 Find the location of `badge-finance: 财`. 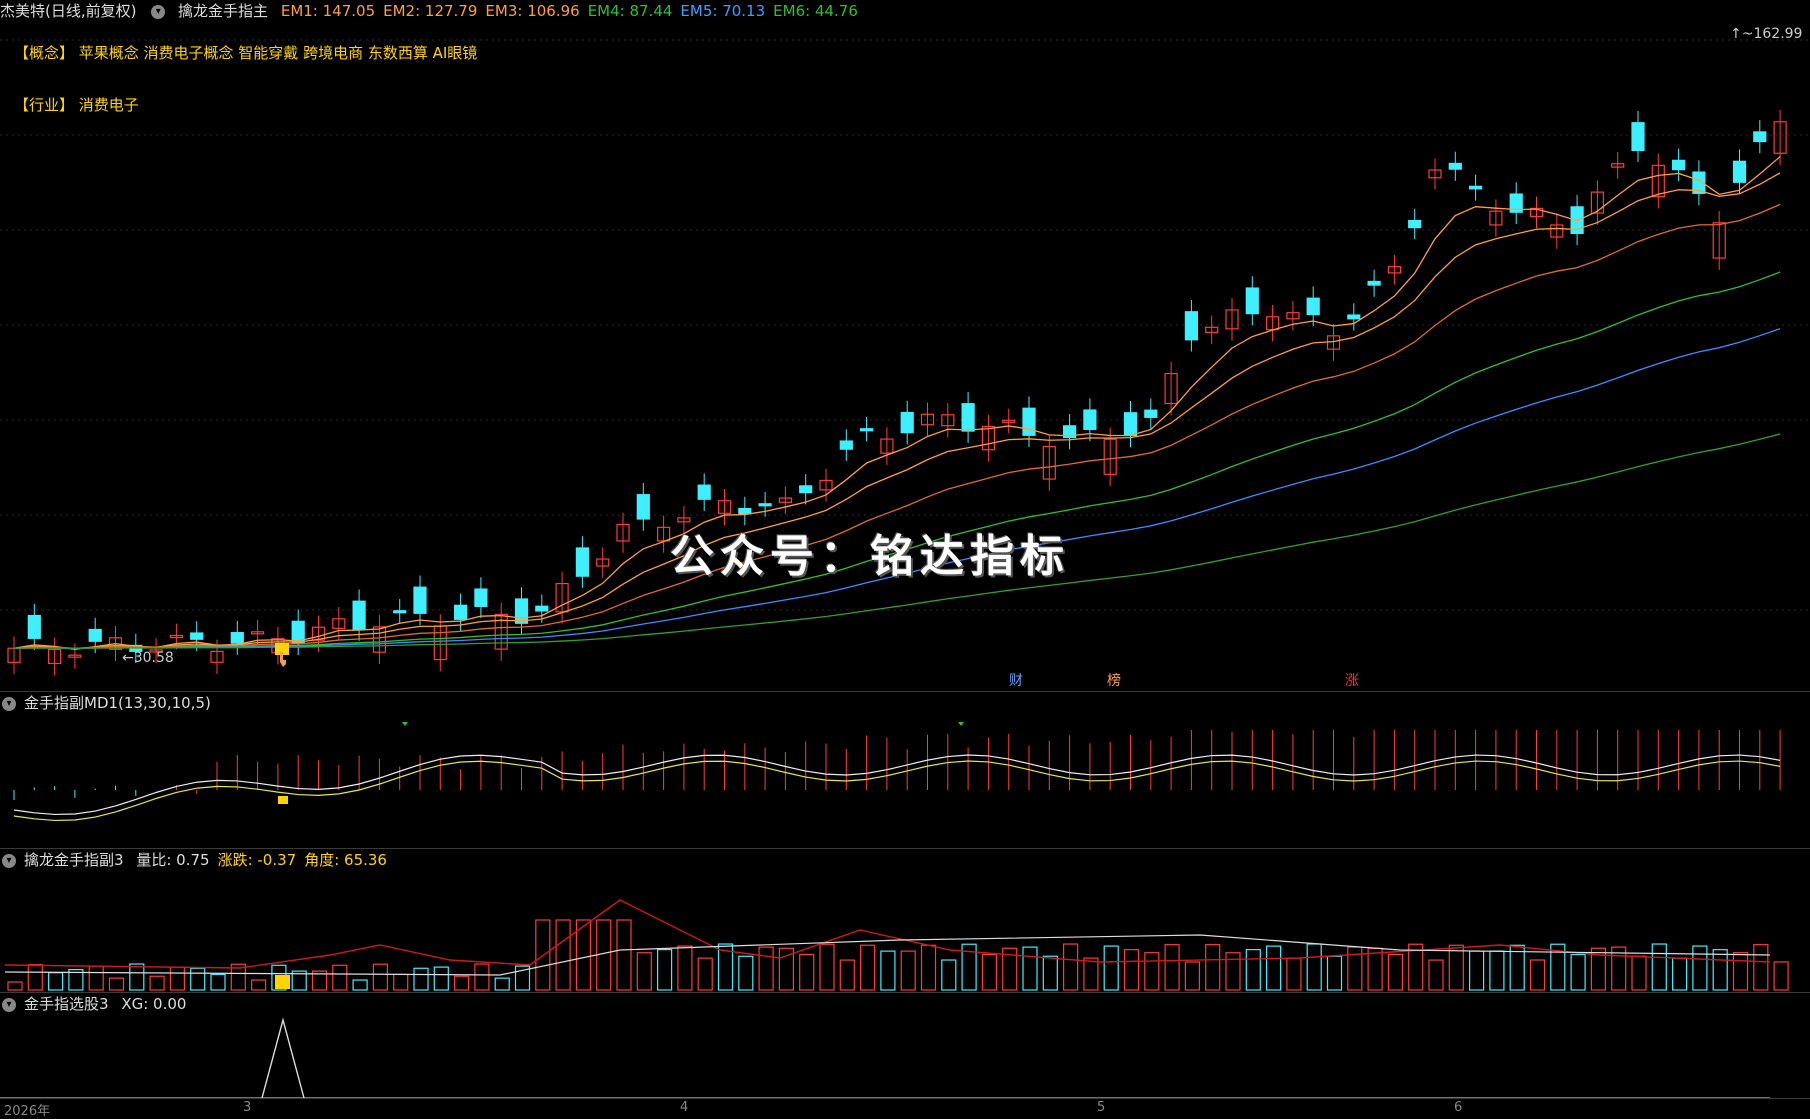

badge-finance: 财 is located at coordinates (1016, 681).